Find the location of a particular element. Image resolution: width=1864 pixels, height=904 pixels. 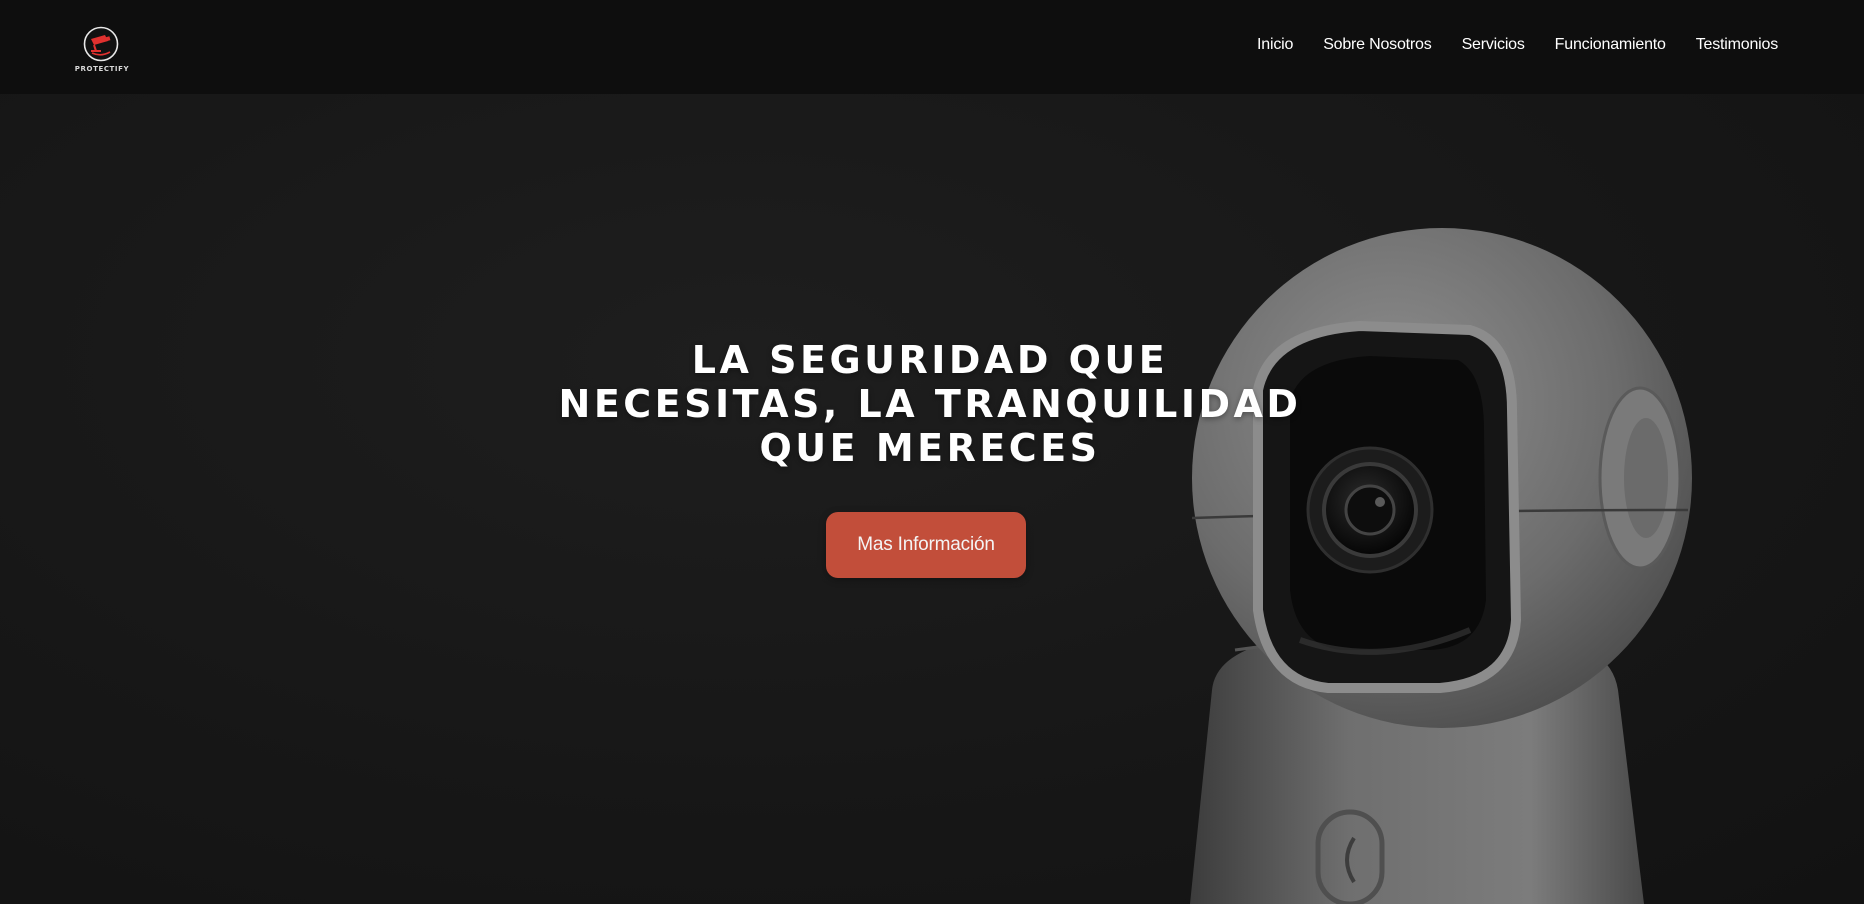

nav-item-servicios: Servicios is located at coordinates (1493, 45).